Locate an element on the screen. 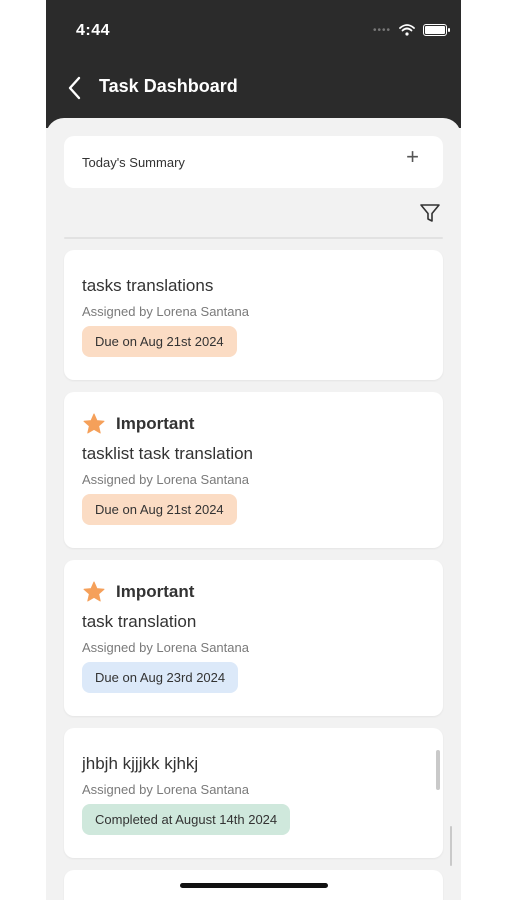  task-title: tasklist task translation is located at coordinates (168, 453).